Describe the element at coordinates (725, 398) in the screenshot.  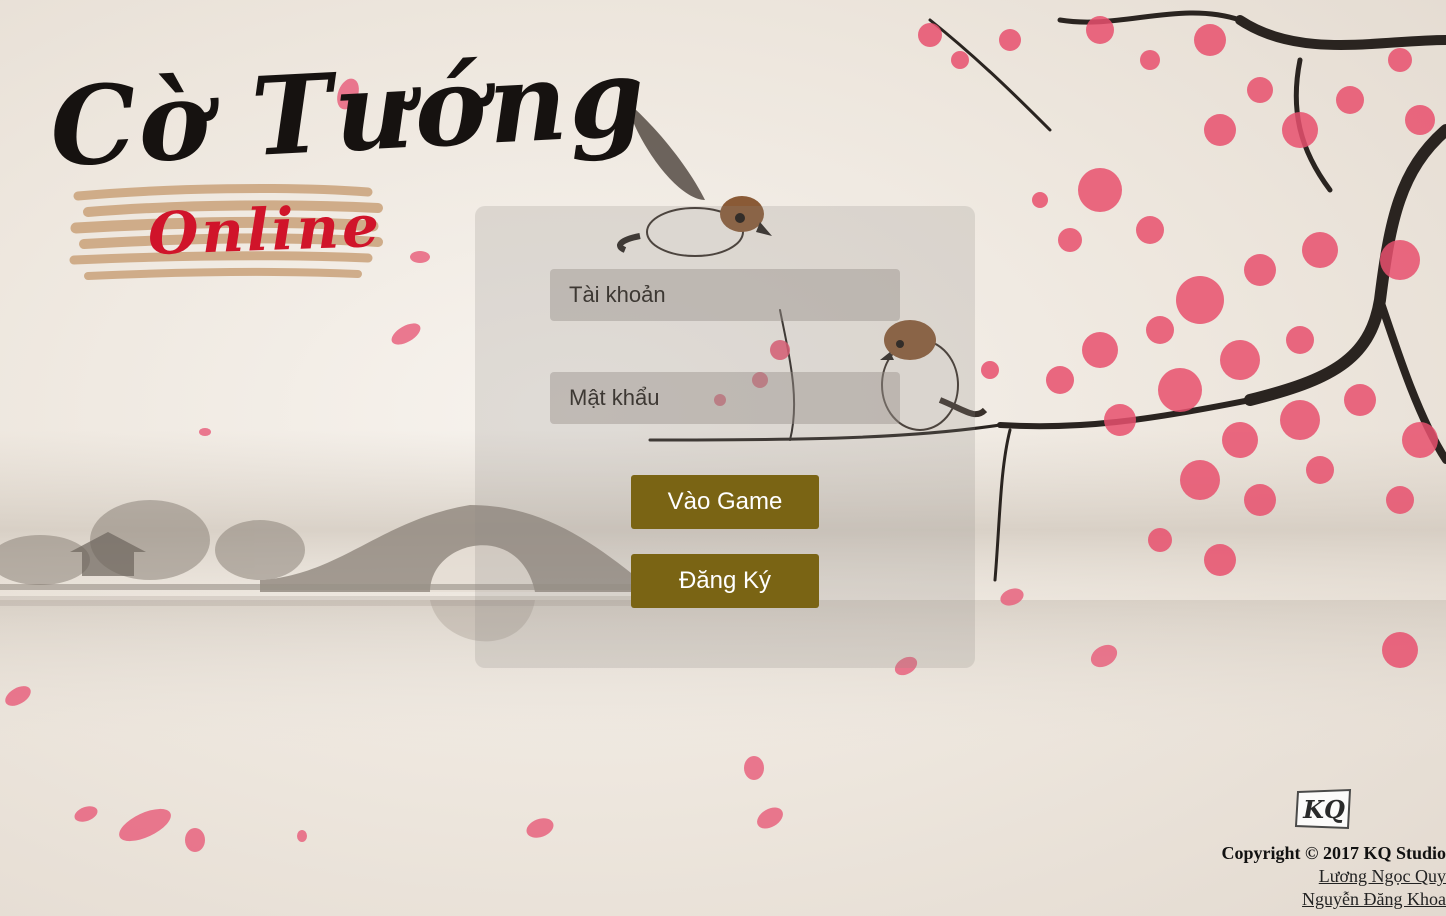
I see `password-input` at that location.